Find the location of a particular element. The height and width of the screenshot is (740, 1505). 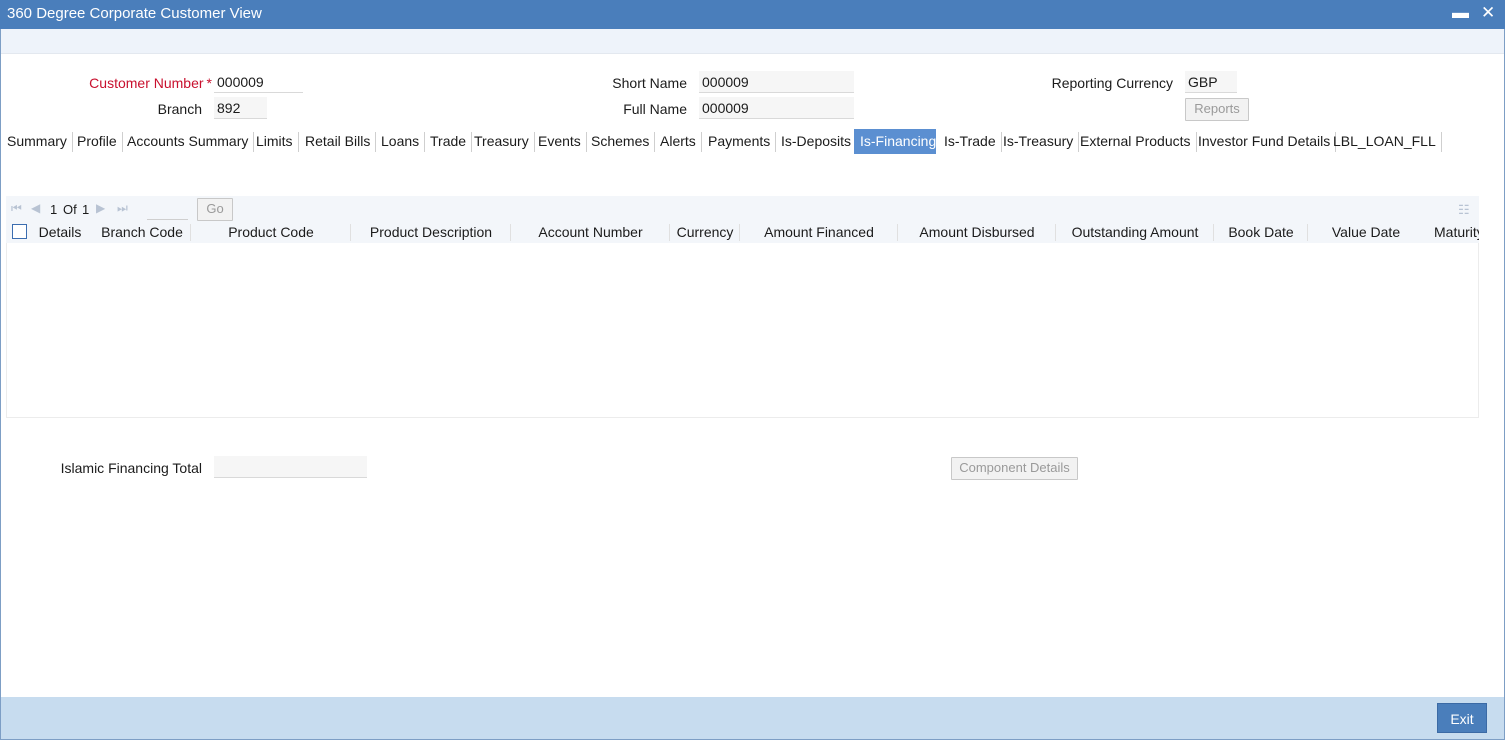

tab-external-products: External Products is located at coordinates (1135, 141).